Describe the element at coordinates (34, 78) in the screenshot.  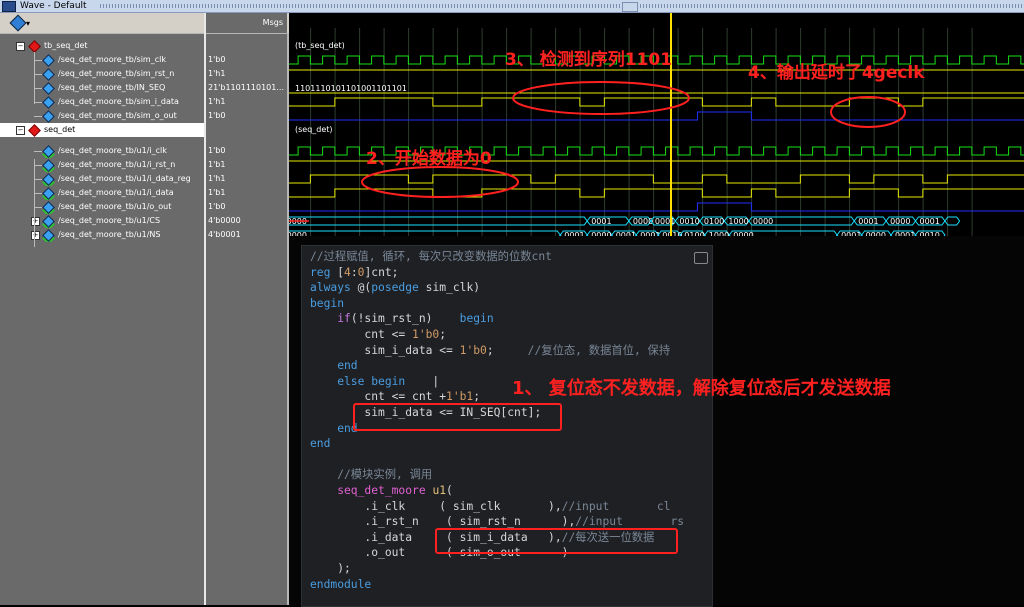
I see `tree-line` at that location.